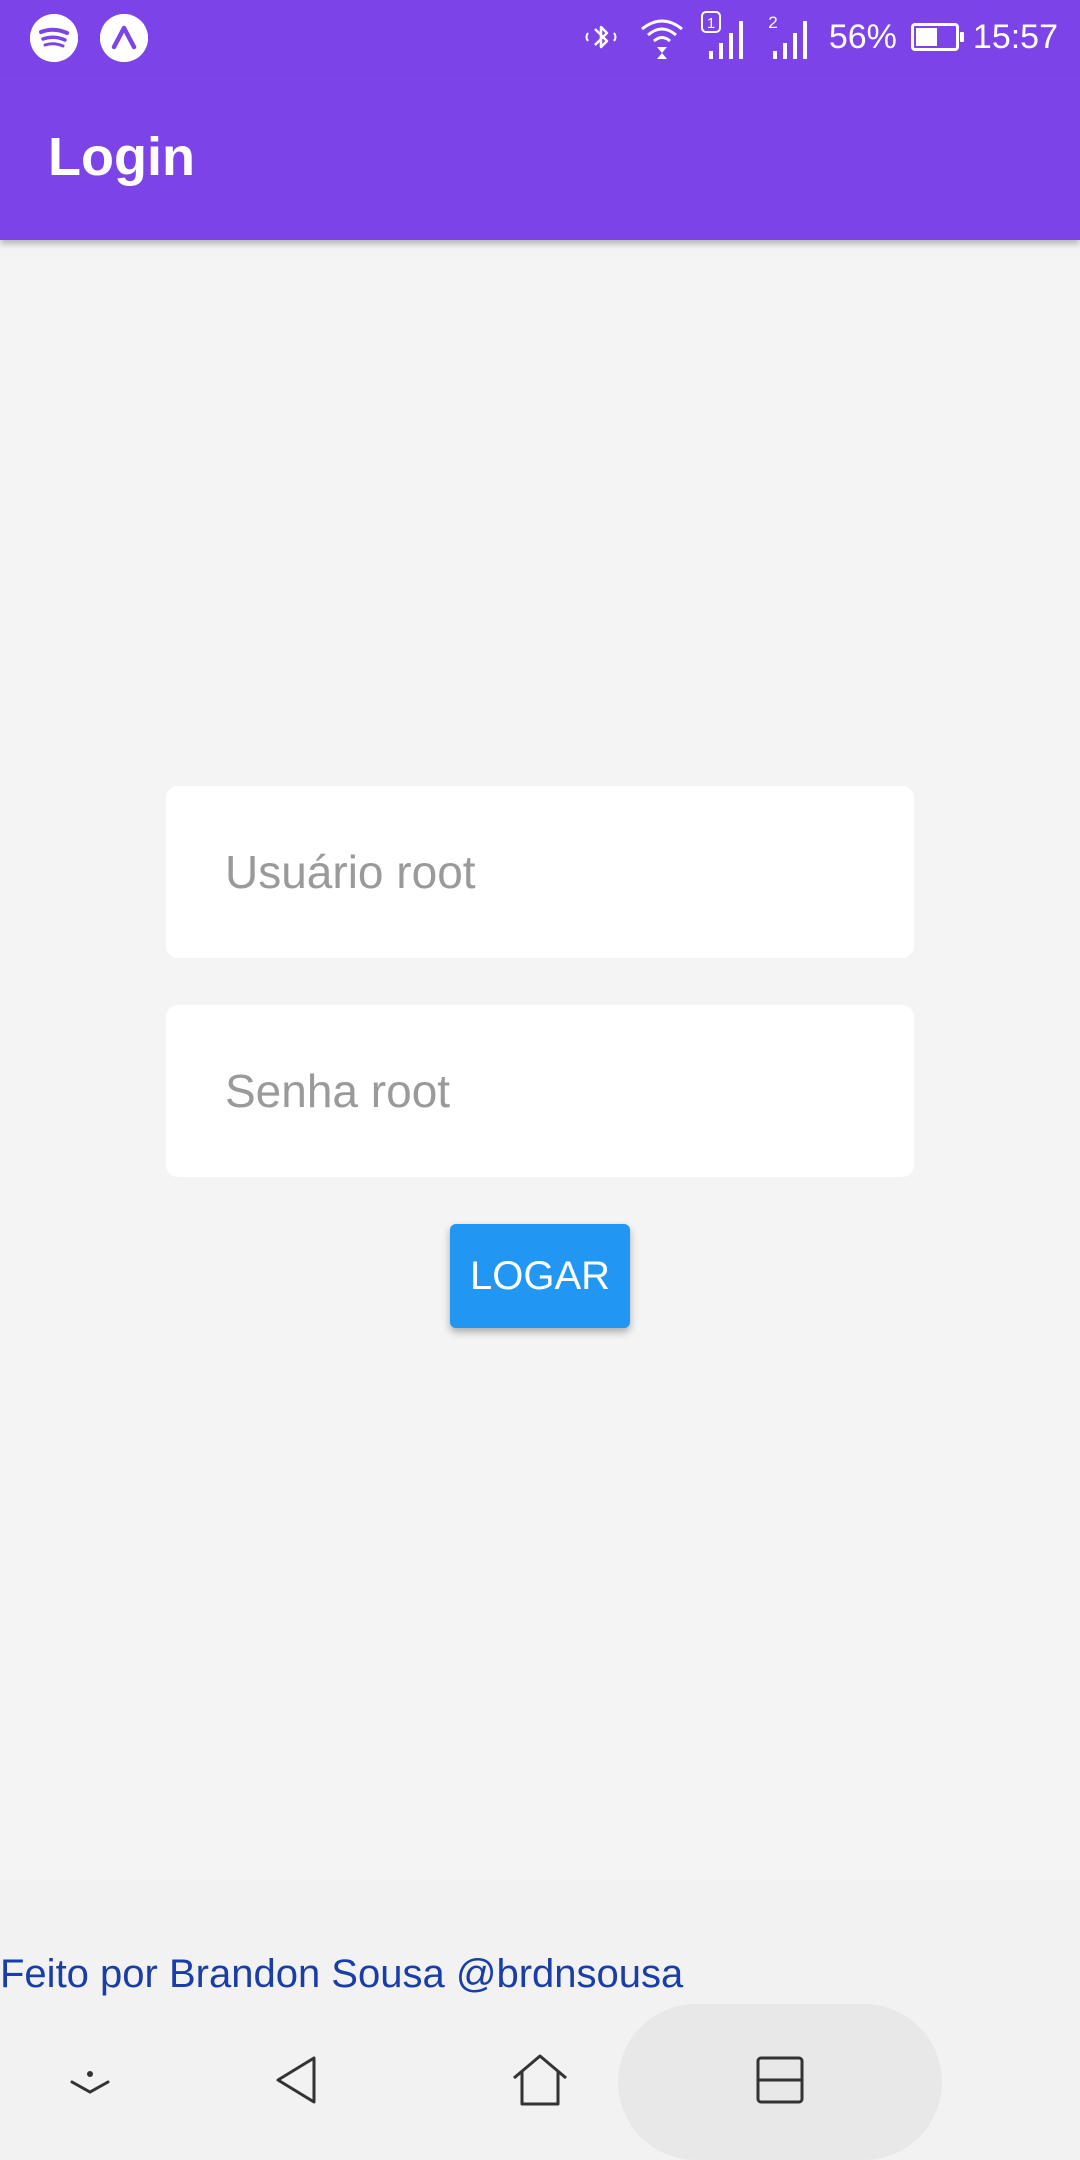 This screenshot has height=2160, width=1080. Describe the element at coordinates (540, 37) in the screenshot. I see `status-bar: 1 2 56% 15:57` at that location.